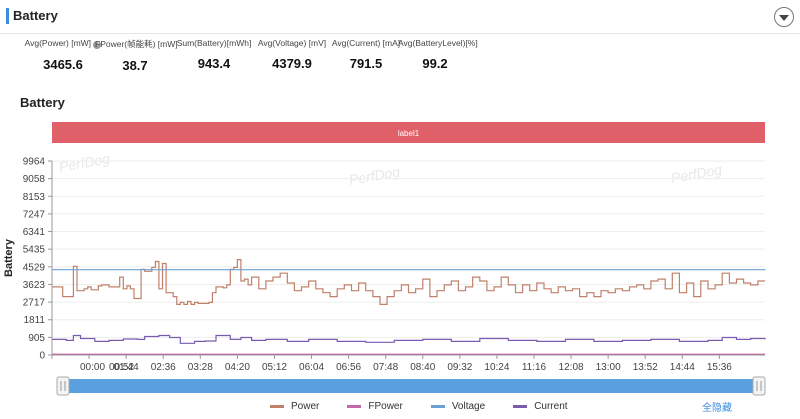  I want to click on x-tick-label: 03:28, so click(200, 367).